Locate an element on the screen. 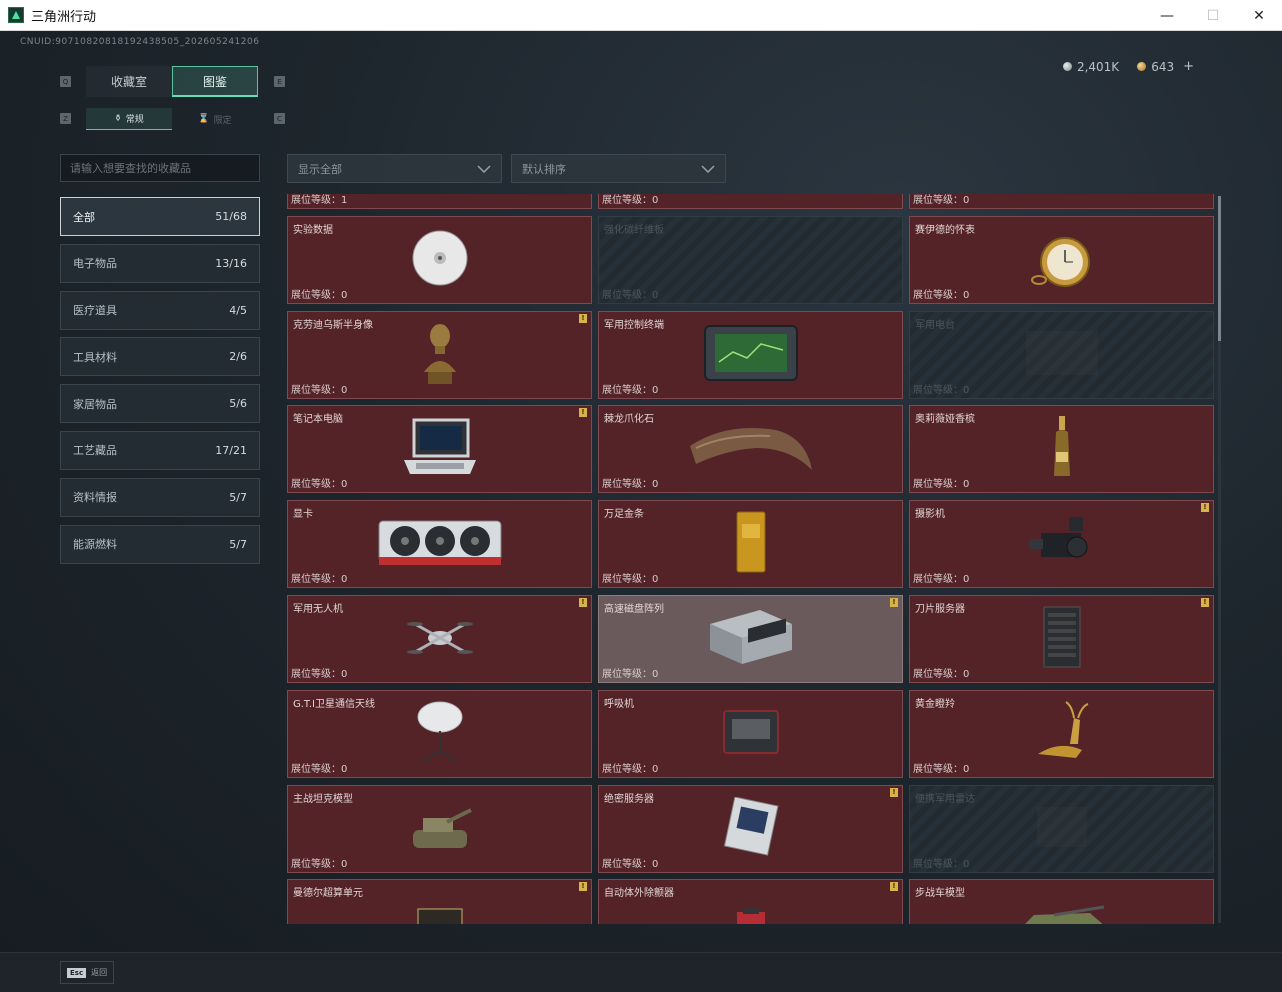  collection-item-card: 摄影机 展位等级：0! is located at coordinates (1061, 544).